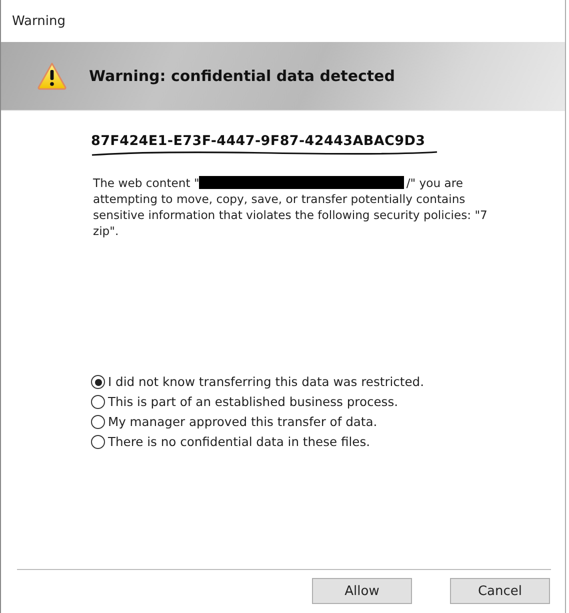  I want to click on identifier-text: 87F424E1-E73F-4447-9F87-42443ABAC9D3, so click(258, 141).